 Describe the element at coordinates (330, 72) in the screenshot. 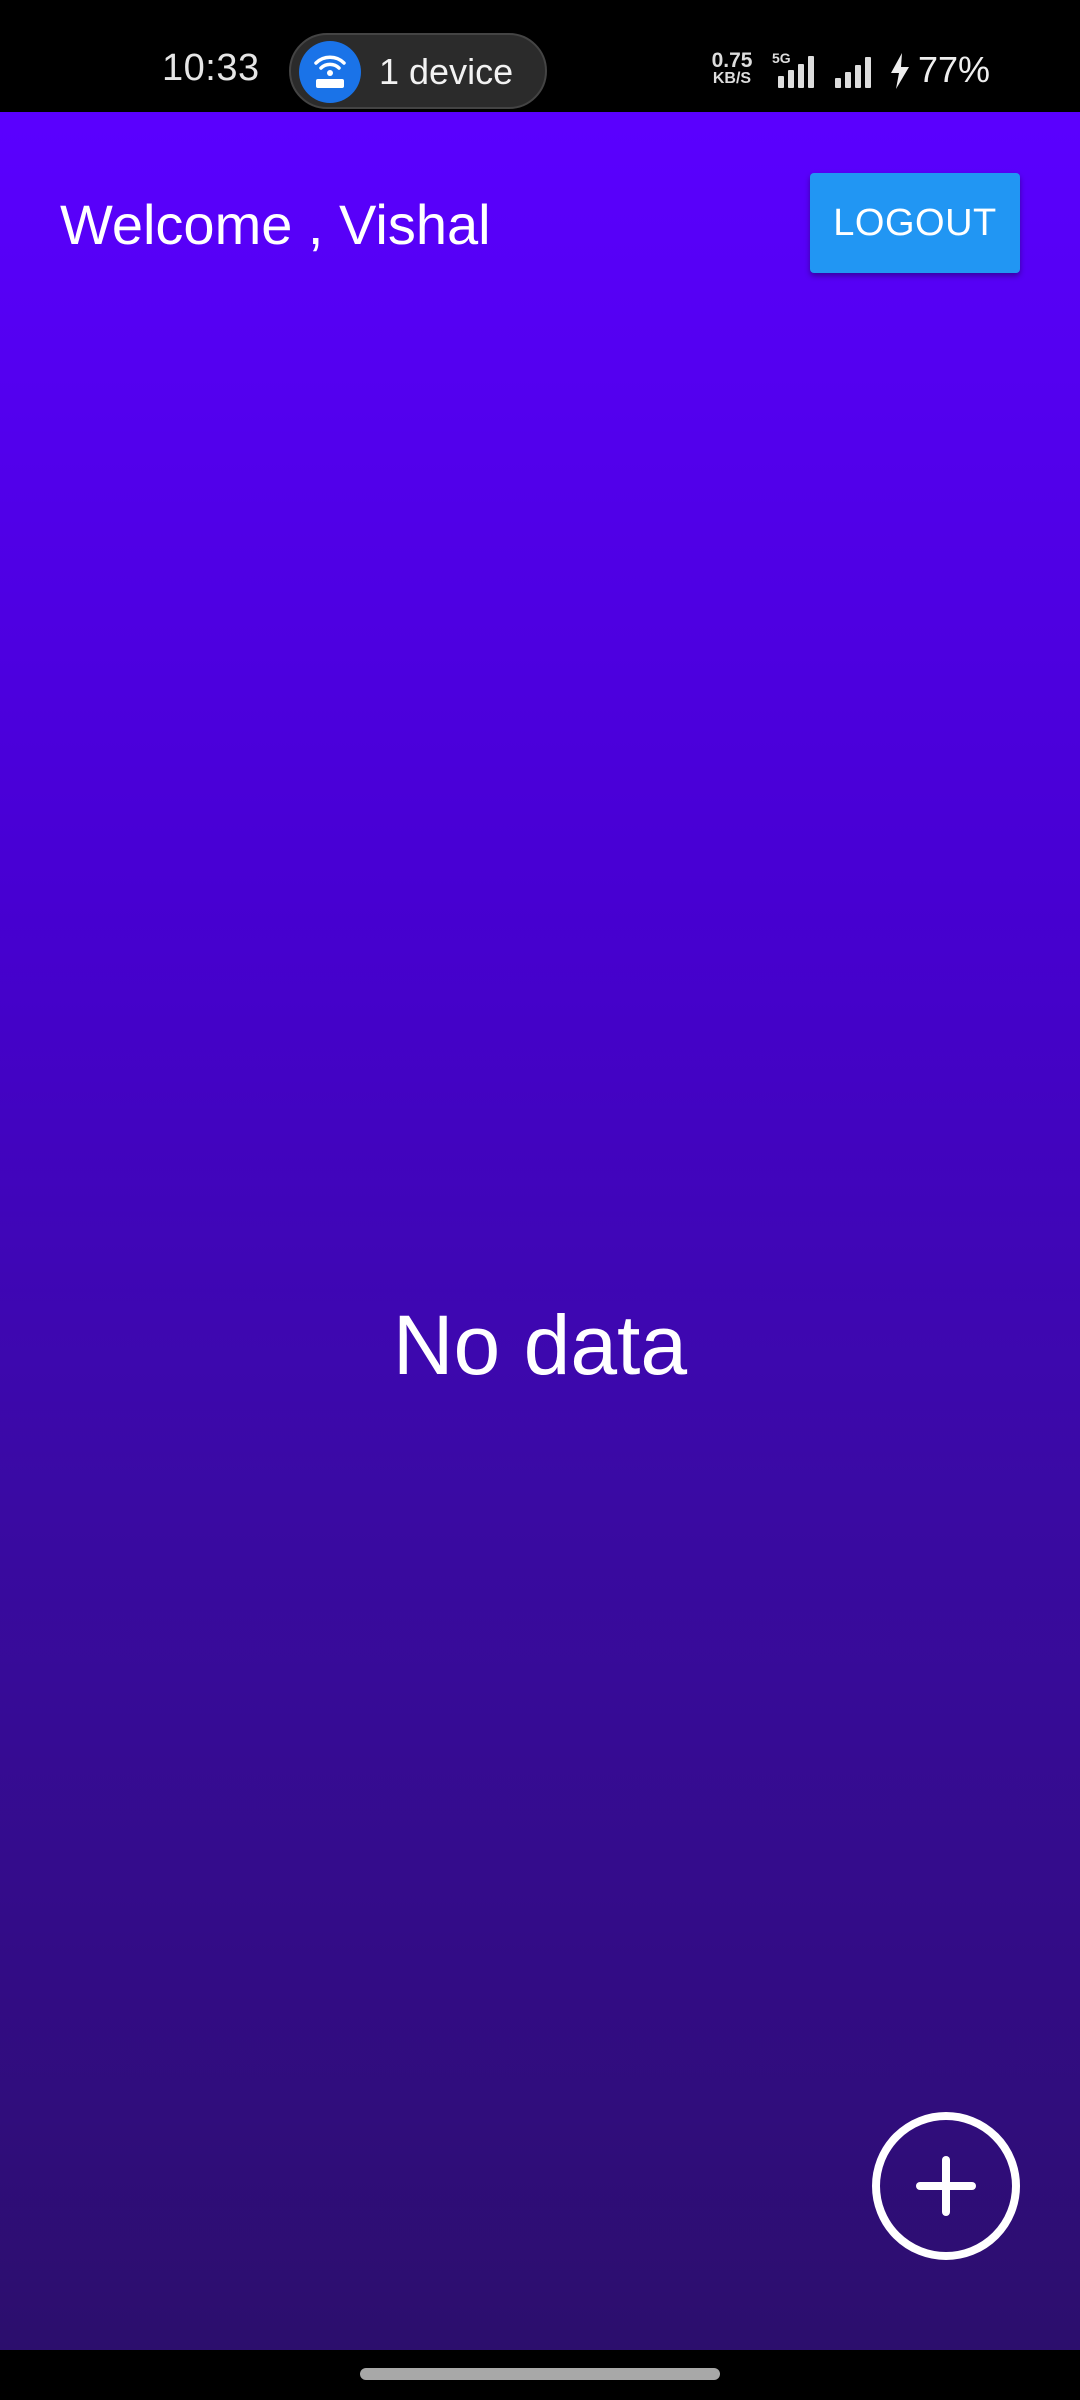

I see `wifi-hotspot-icon` at that location.